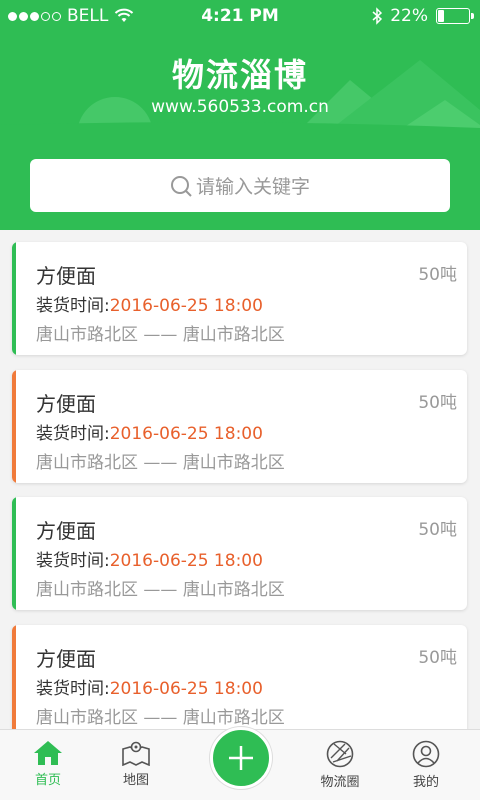  Describe the element at coordinates (136, 753) in the screenshot. I see `map-icon` at that location.